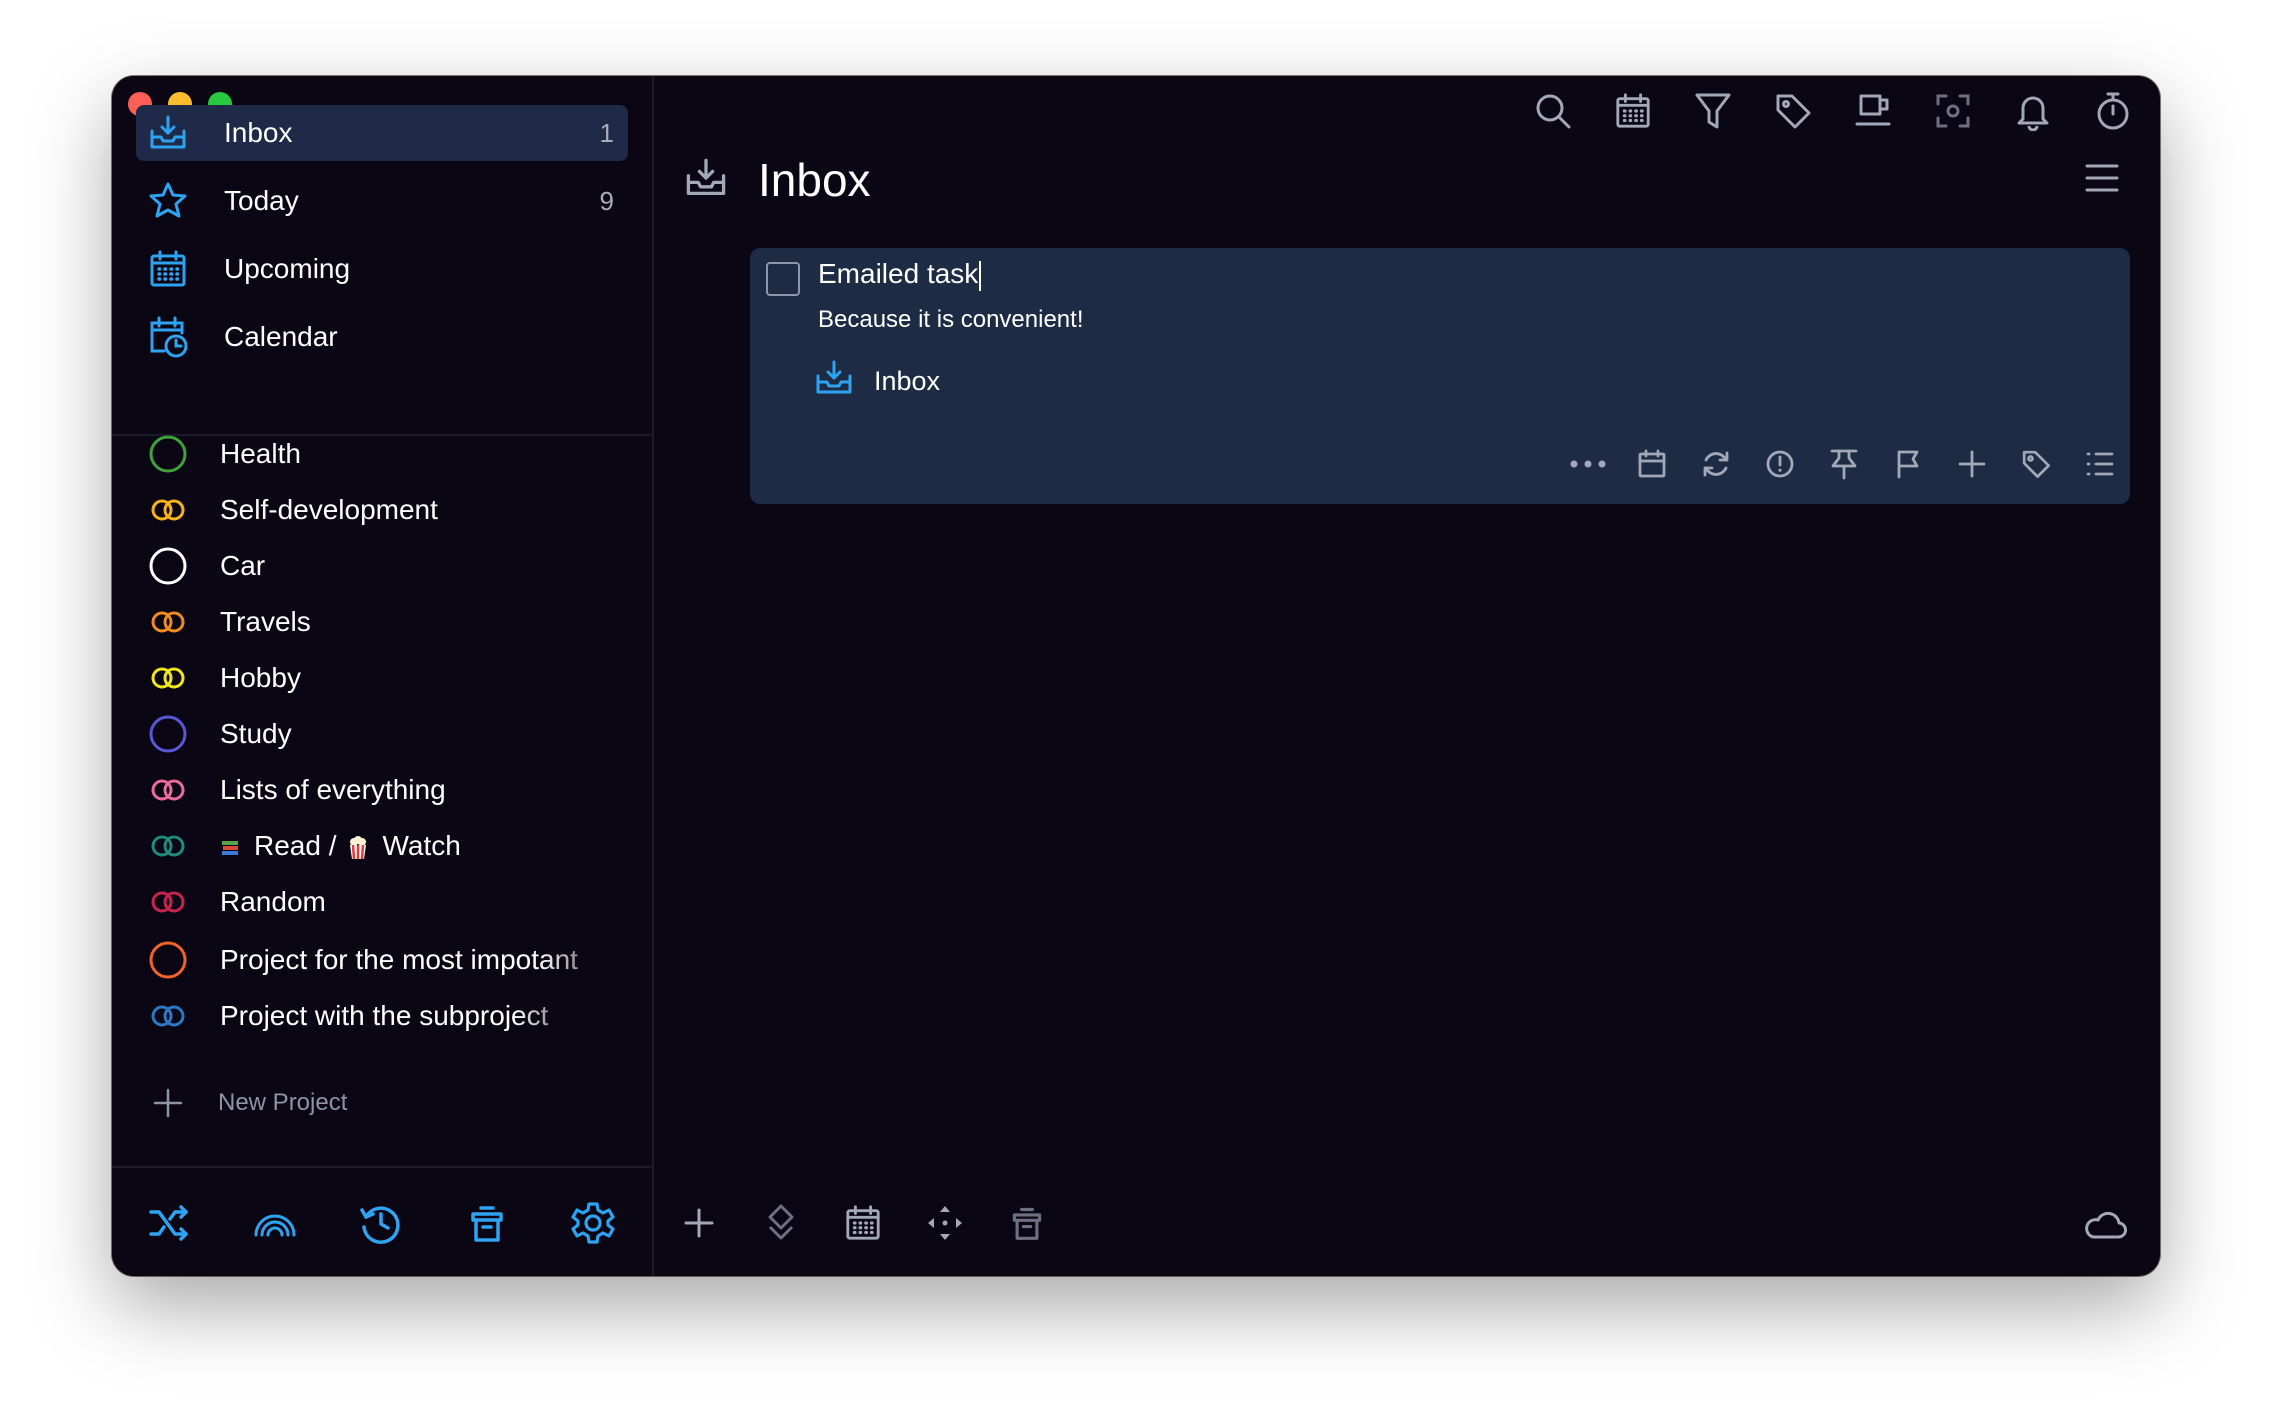 The height and width of the screenshot is (1424, 2272). What do you see at coordinates (258, 132) in the screenshot?
I see `sidebar-item-label: Inbox` at bounding box center [258, 132].